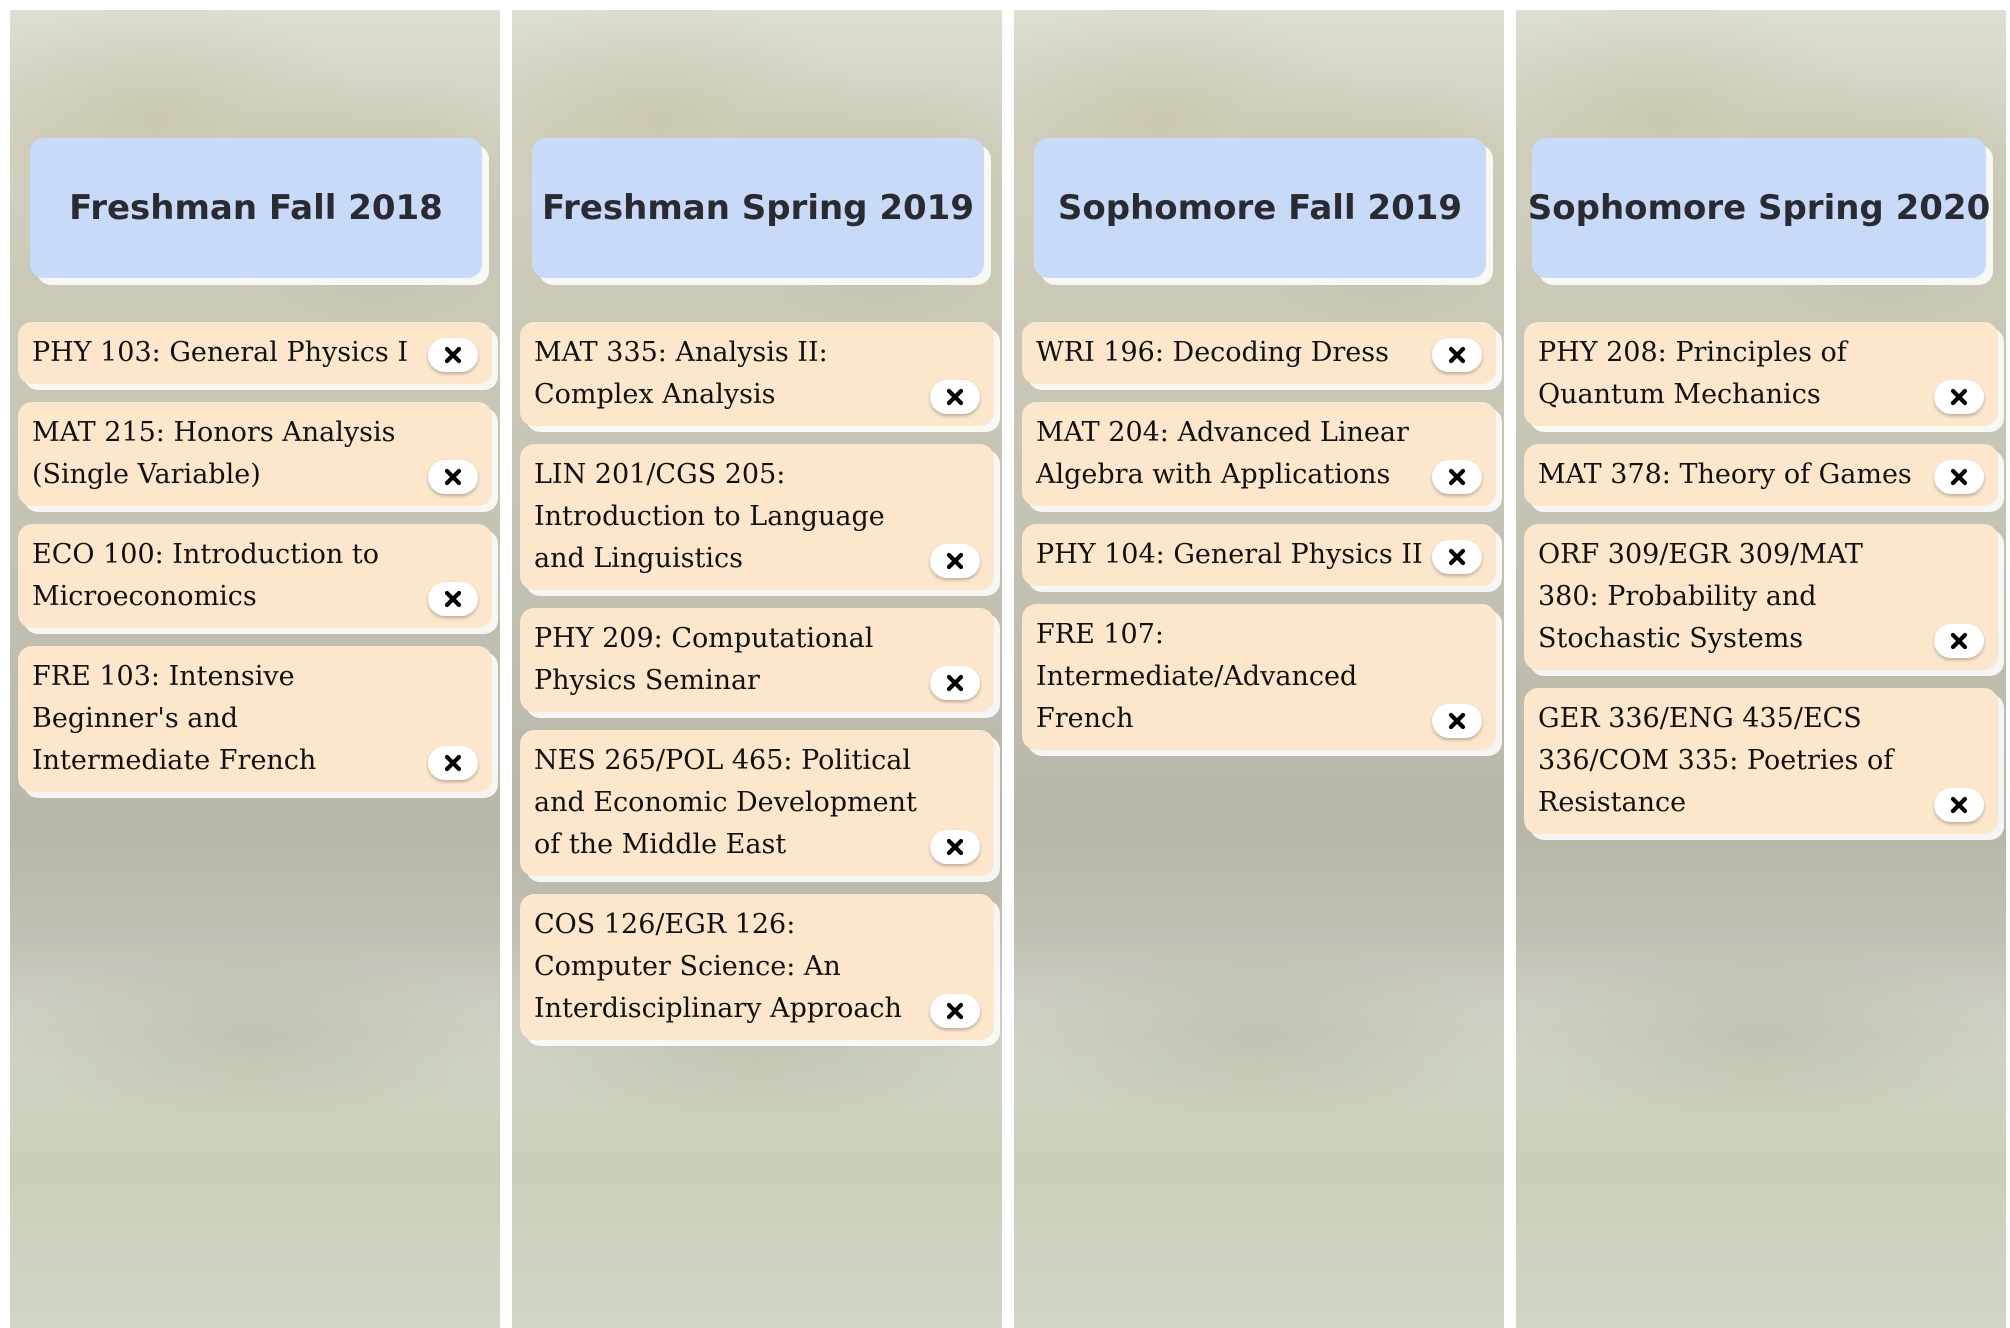 This screenshot has width=2010, height=1328. Describe the element at coordinates (205, 575) in the screenshot. I see `course-title: ECO 100: Introduction to Microeconomics` at that location.